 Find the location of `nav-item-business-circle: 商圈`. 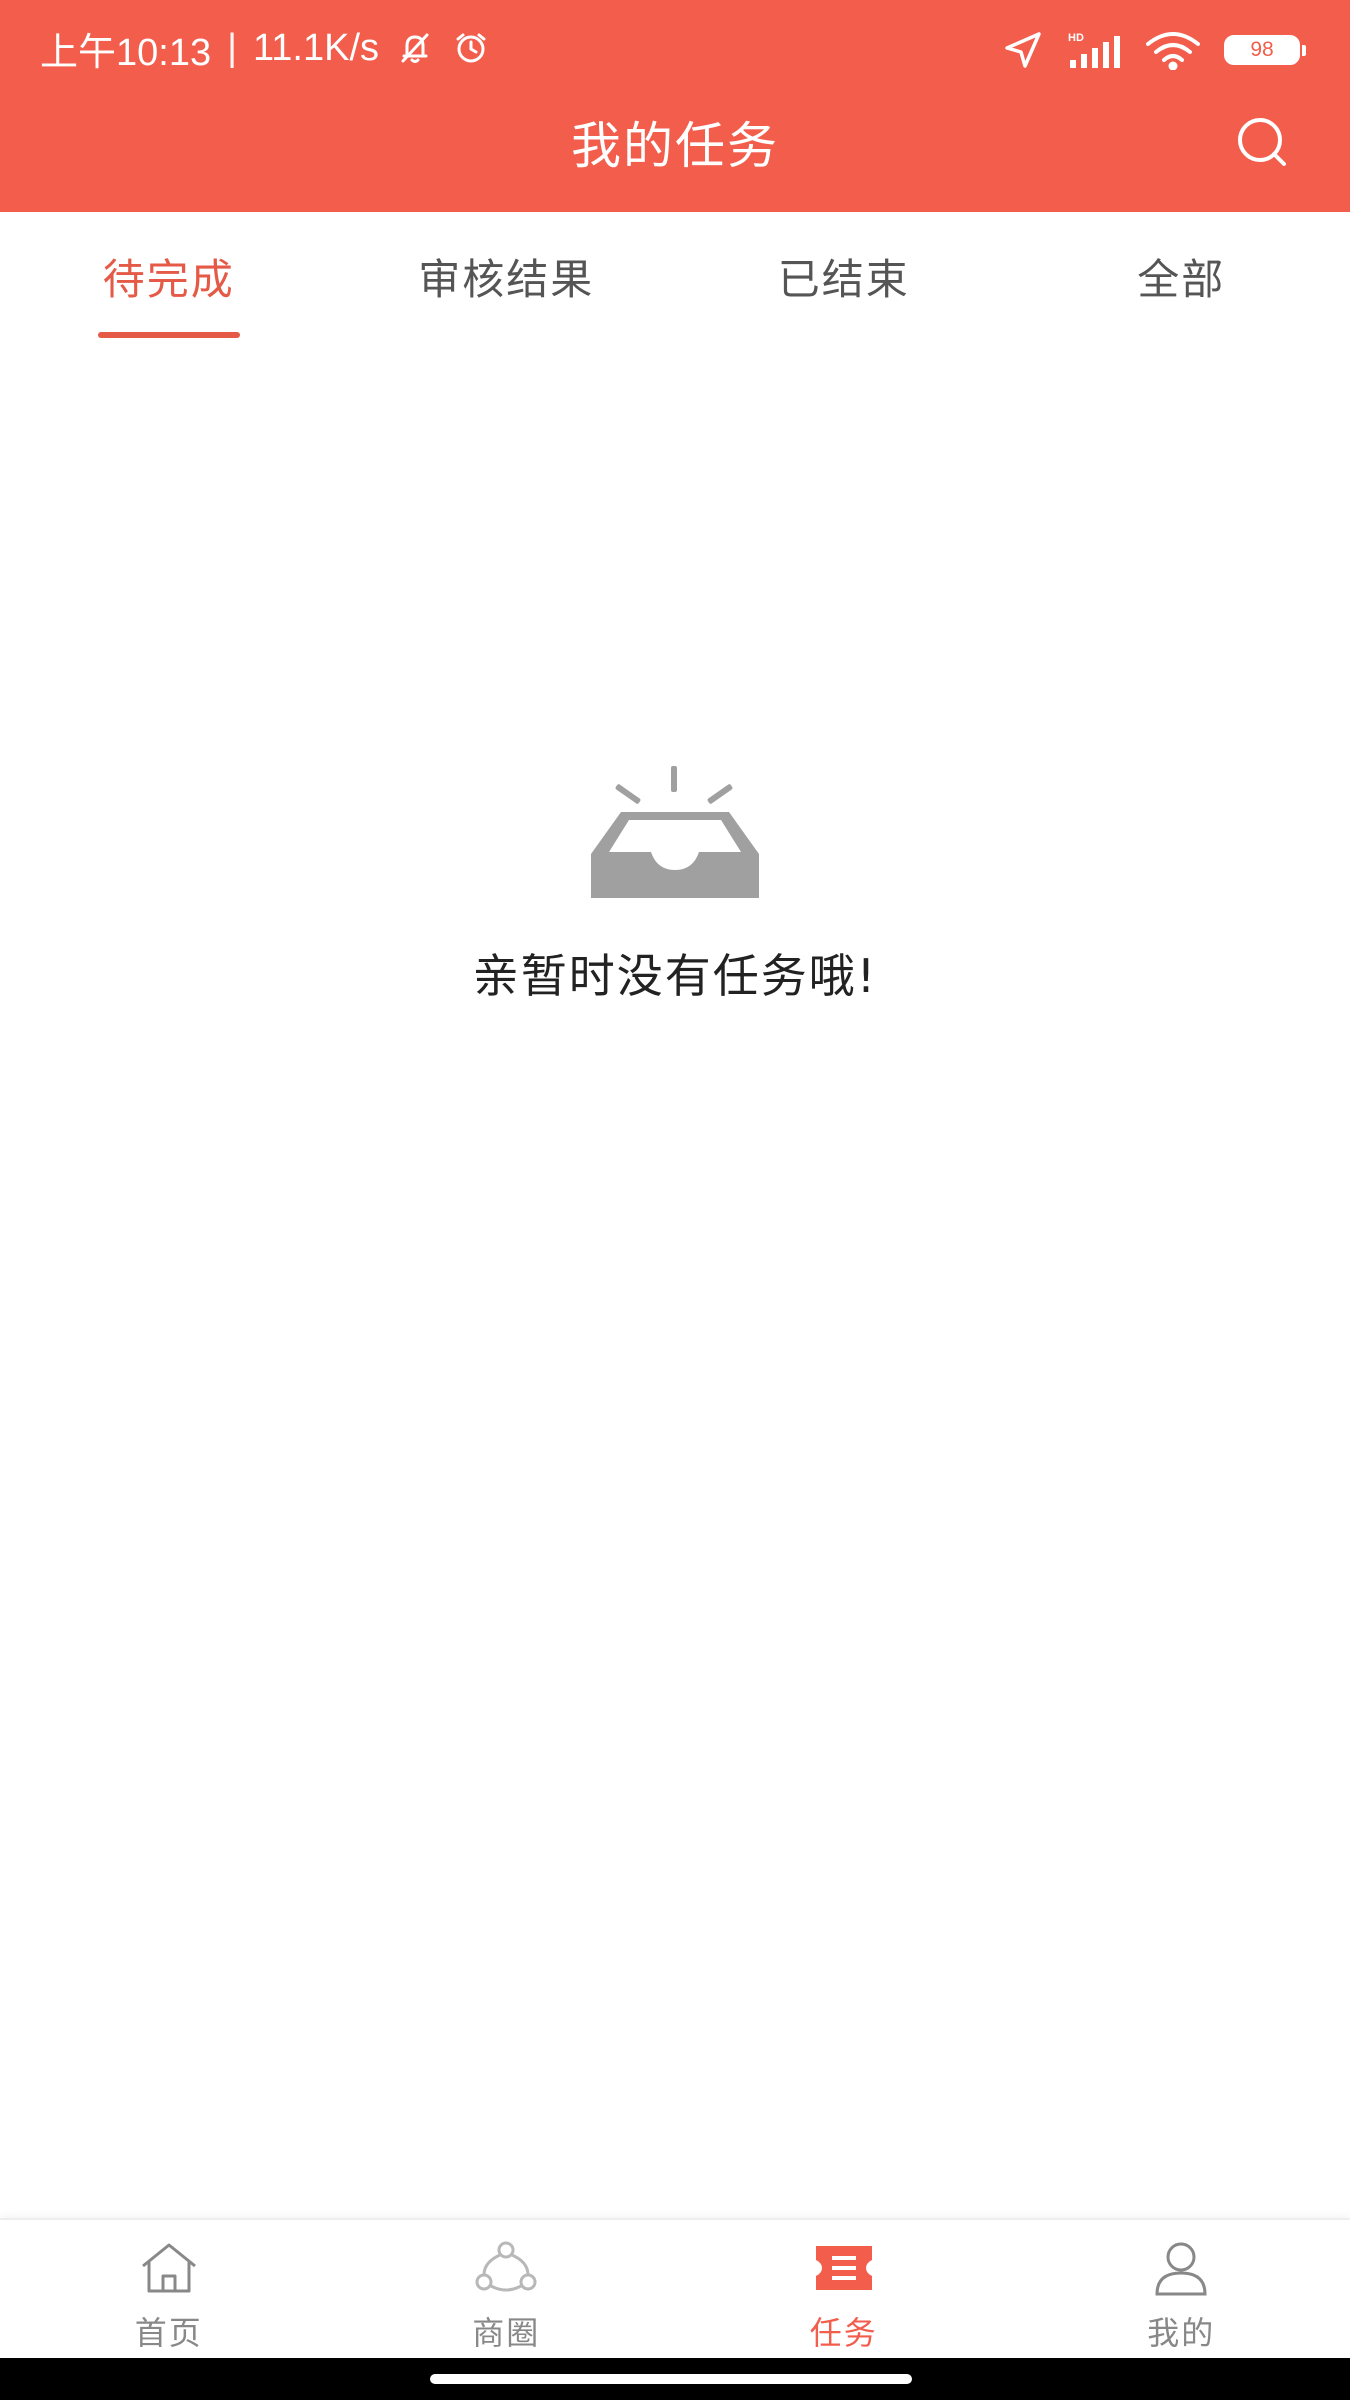

nav-item-business-circle: 商圈 is located at coordinates (507, 2290).